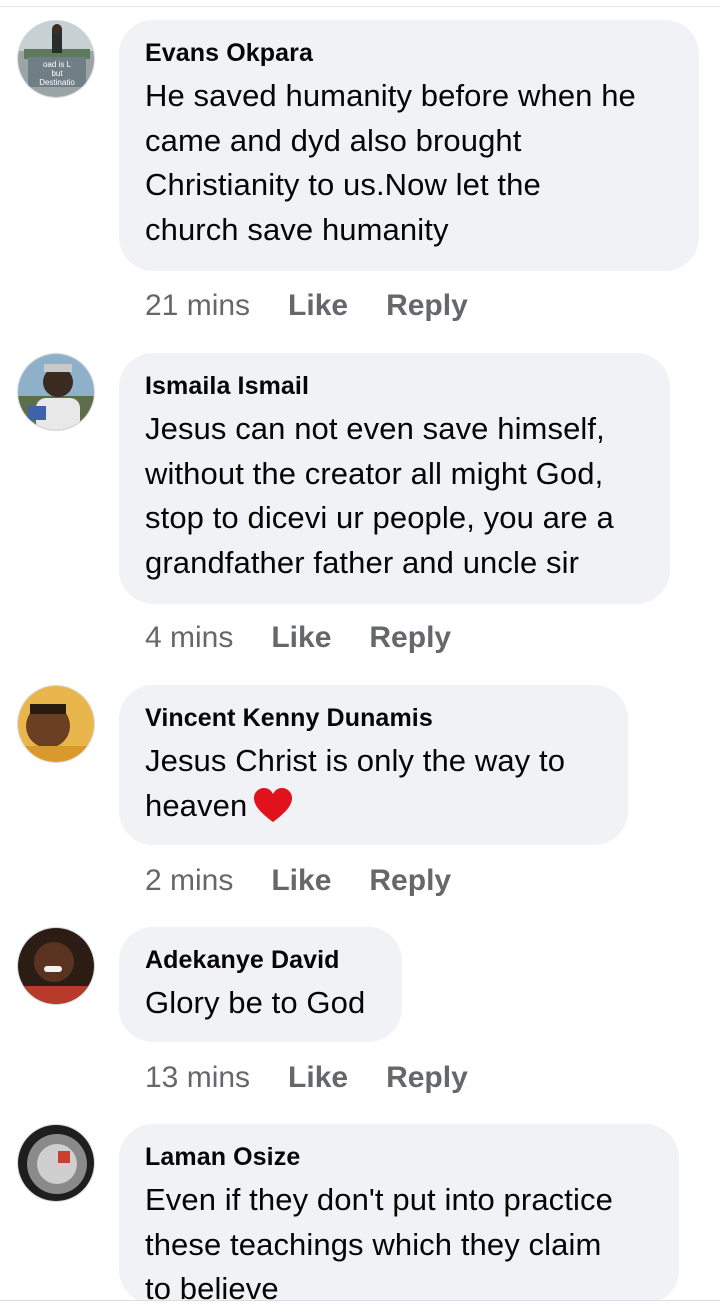 This screenshot has height=1312, width=720. I want to click on comment-author: Laman Osize, so click(399, 1157).